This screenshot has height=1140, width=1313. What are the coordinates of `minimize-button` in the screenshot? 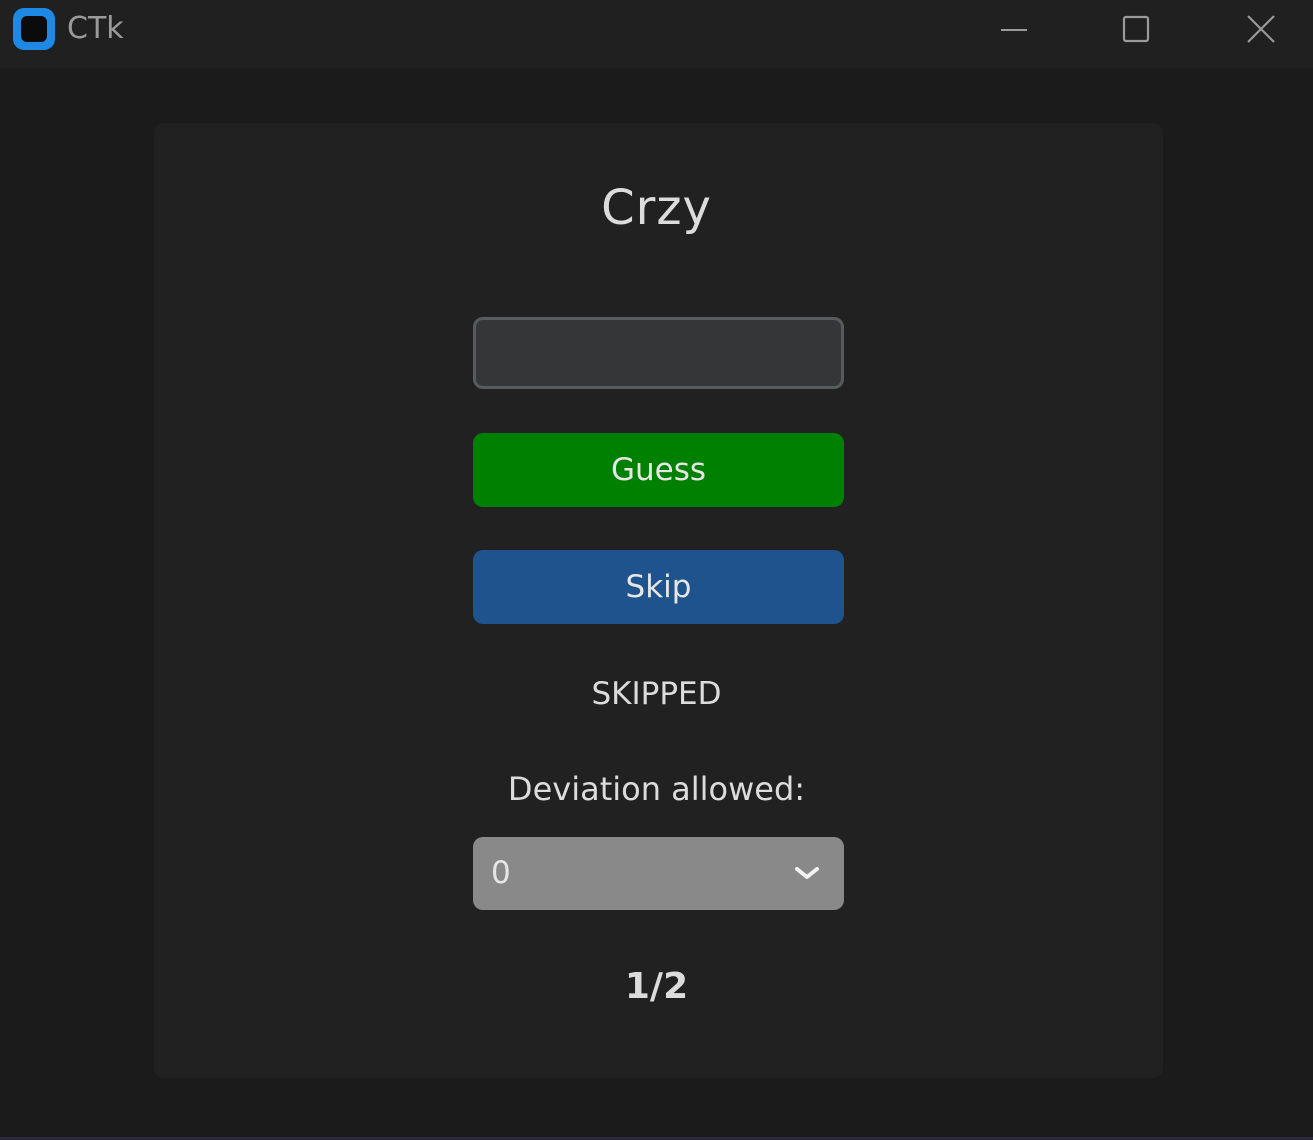 It's located at (1014, 30).